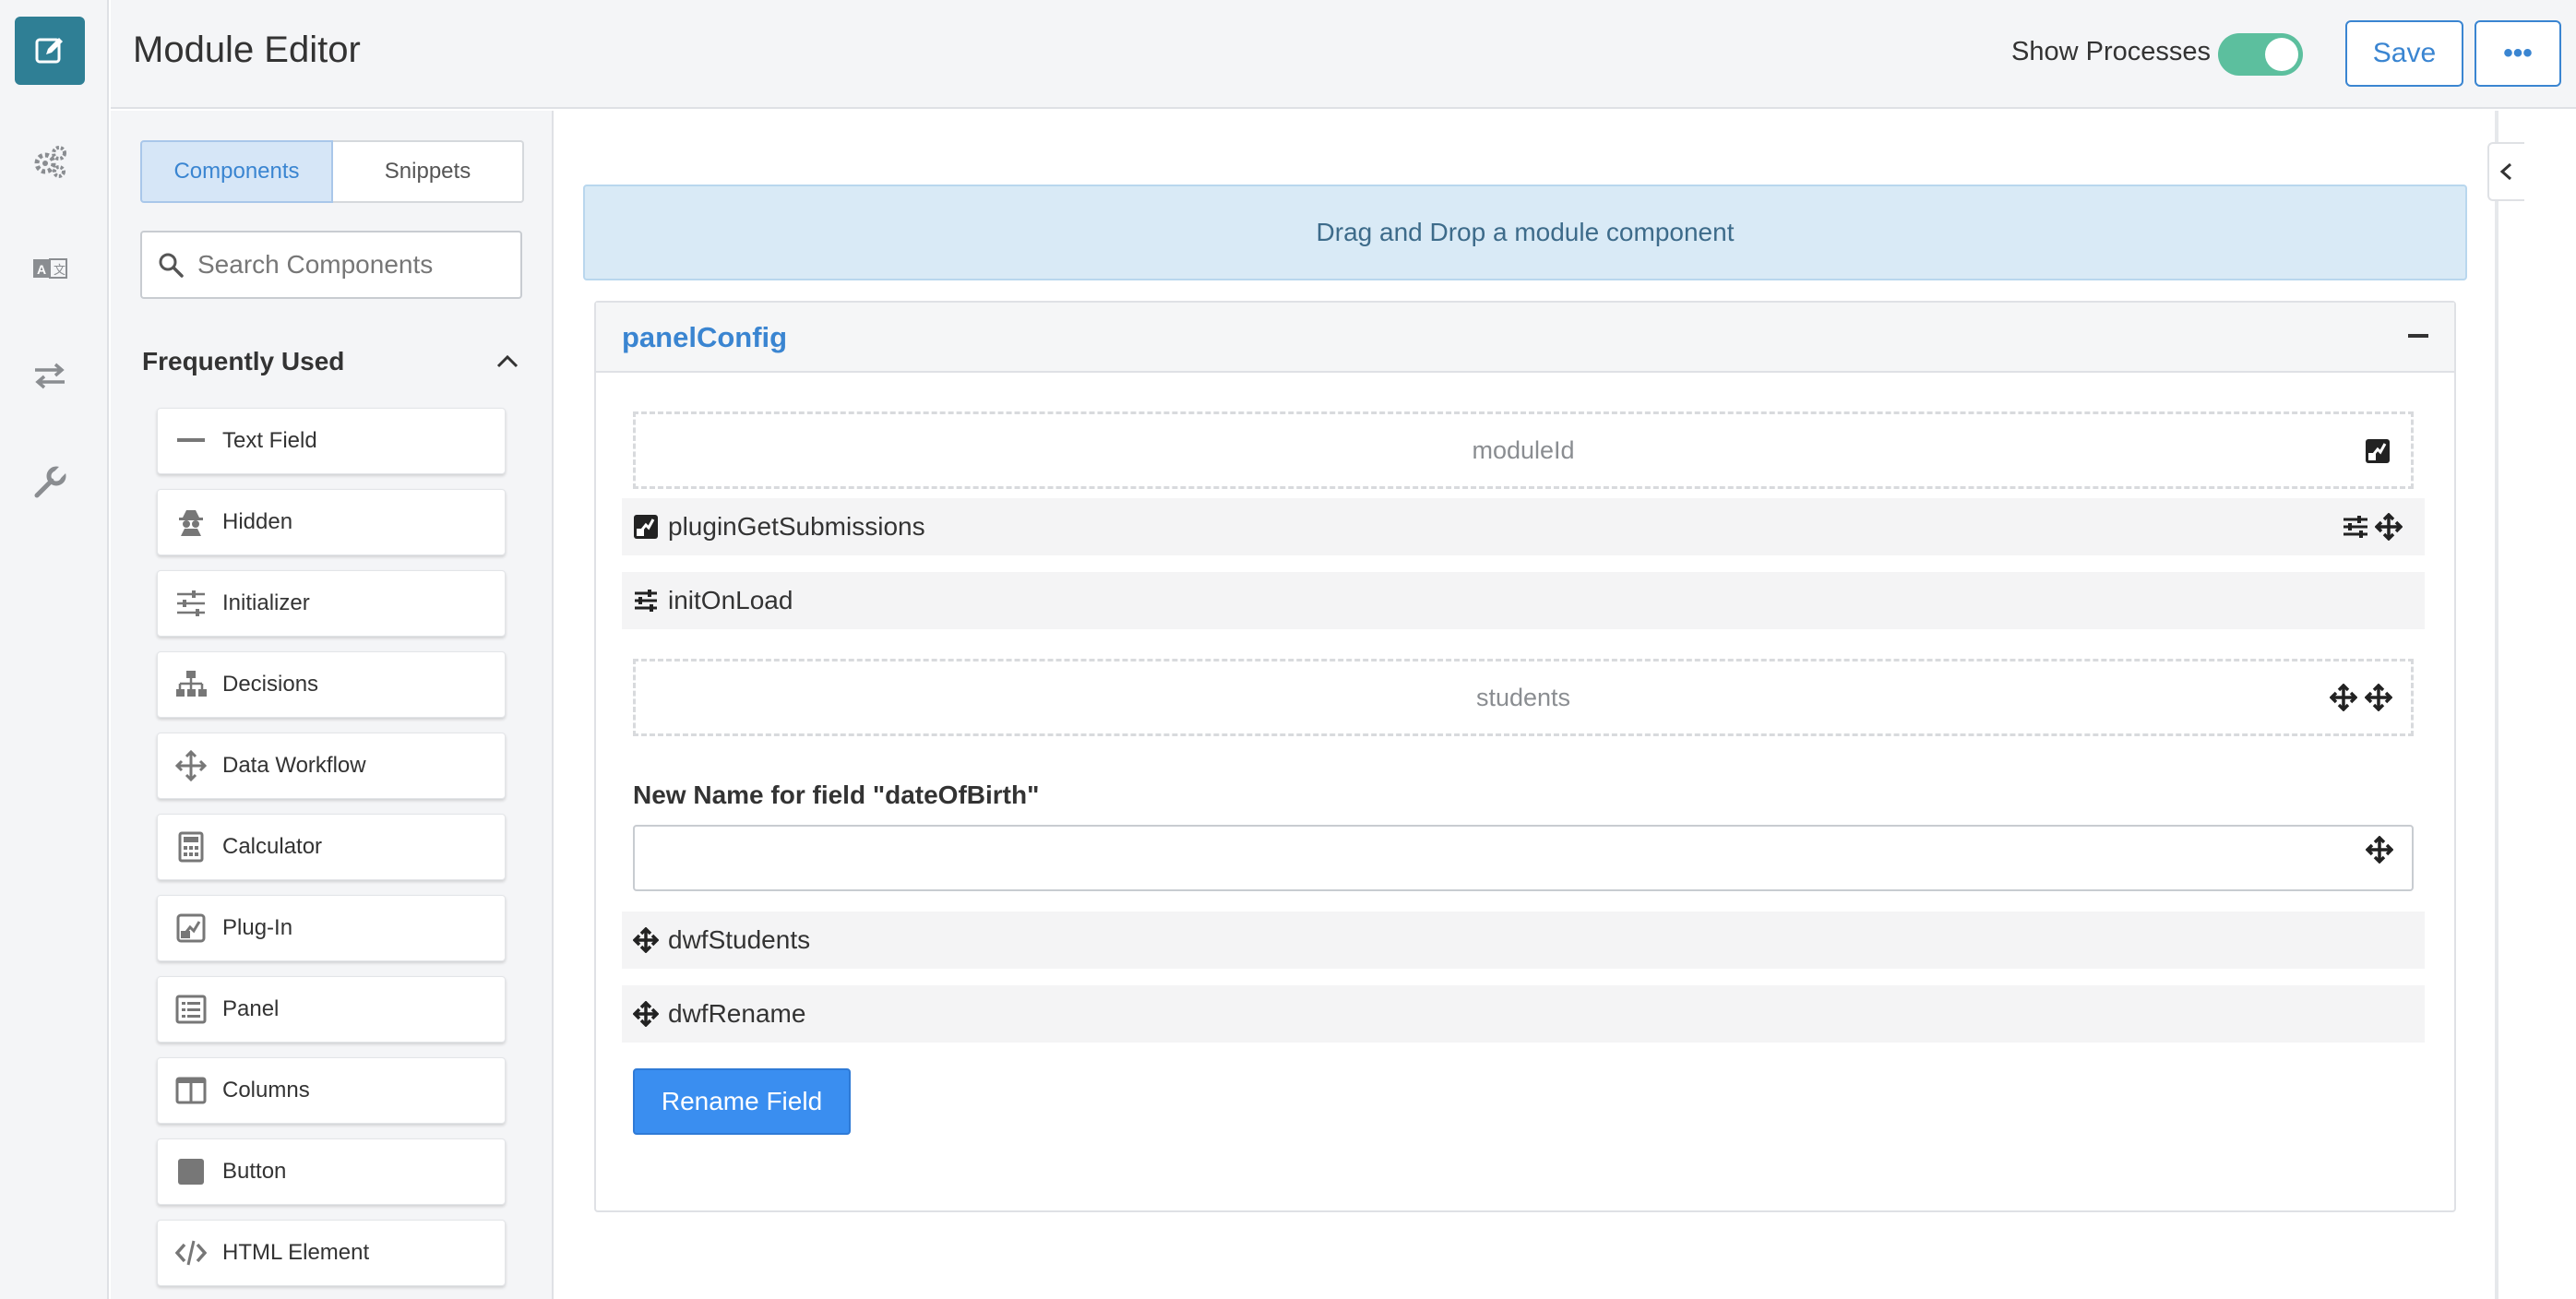 The height and width of the screenshot is (1299, 2576). Describe the element at coordinates (2260, 54) in the screenshot. I see `show-processes-toggle` at that location.